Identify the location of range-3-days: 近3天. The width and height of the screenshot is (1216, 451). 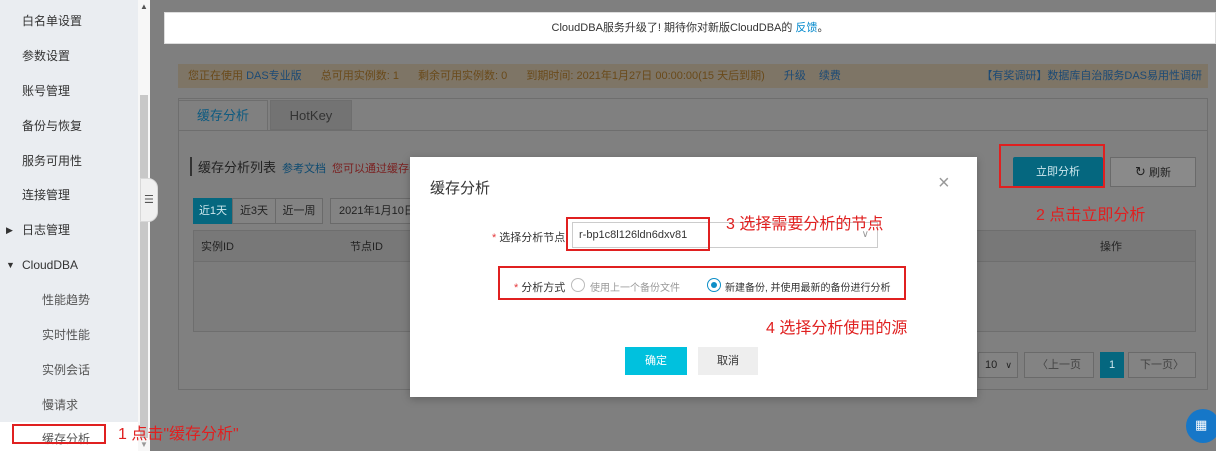
(254, 211).